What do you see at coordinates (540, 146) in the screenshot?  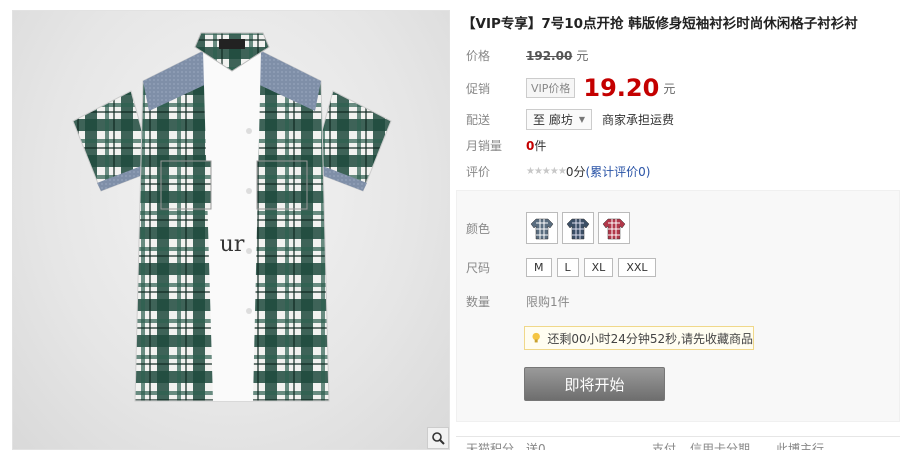 I see `sales-unit: 件` at bounding box center [540, 146].